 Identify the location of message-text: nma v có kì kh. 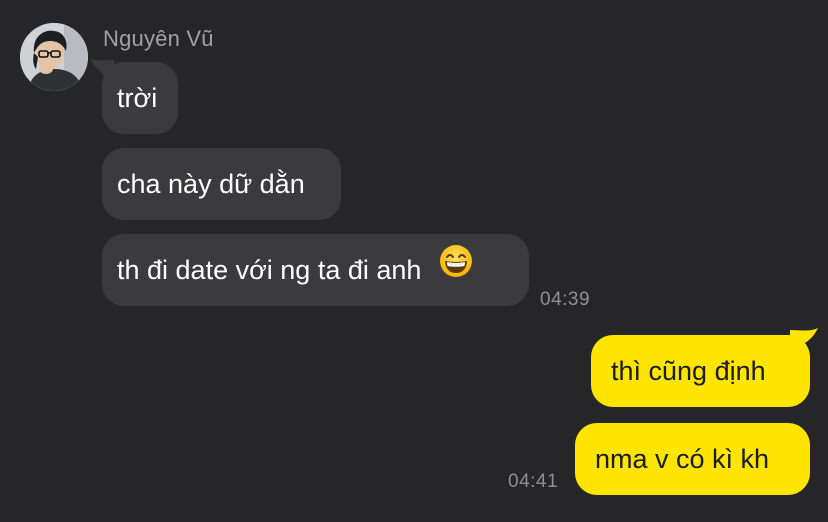
(682, 459).